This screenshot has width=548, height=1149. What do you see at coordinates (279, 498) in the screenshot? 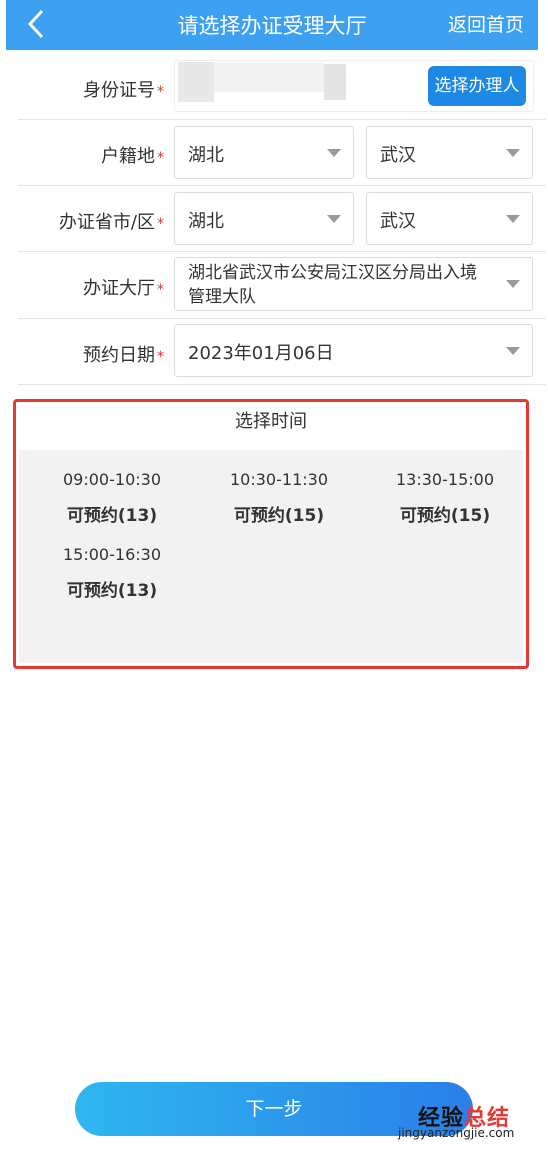
I see `time-slot: 10:30-11:30 可预约(15)` at bounding box center [279, 498].